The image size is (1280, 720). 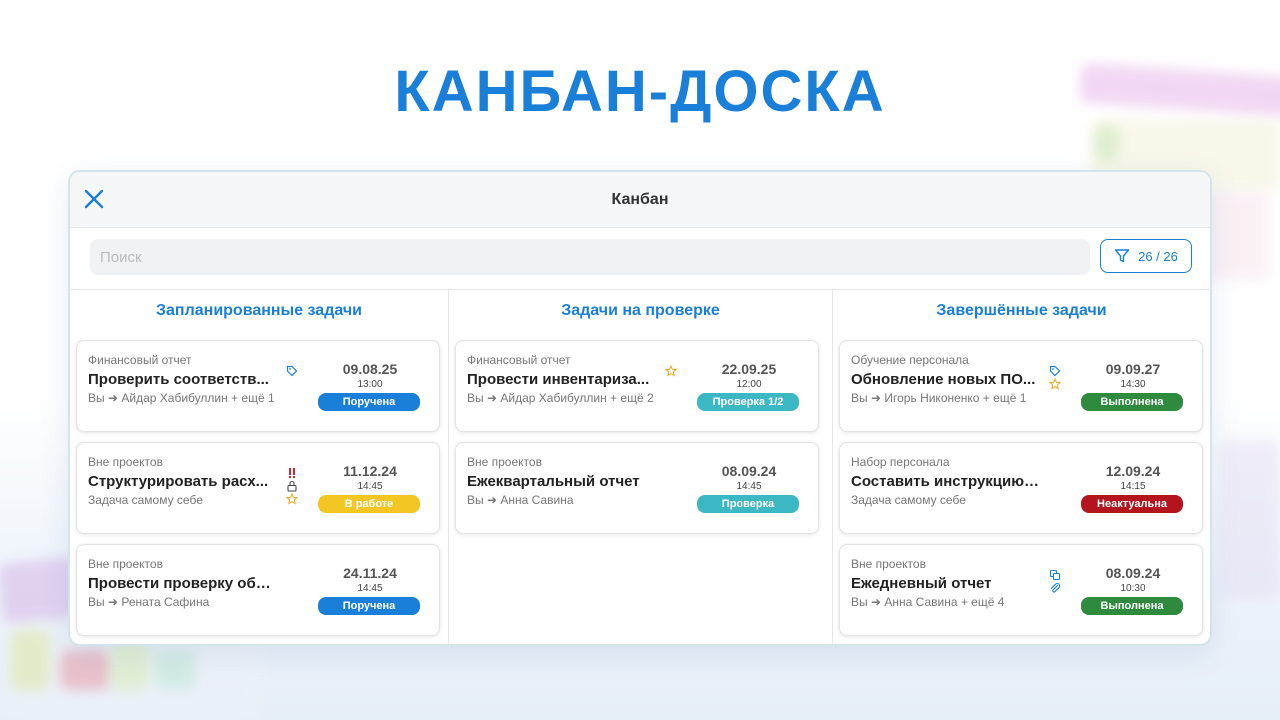 I want to click on lock-icon, so click(x=292, y=486).